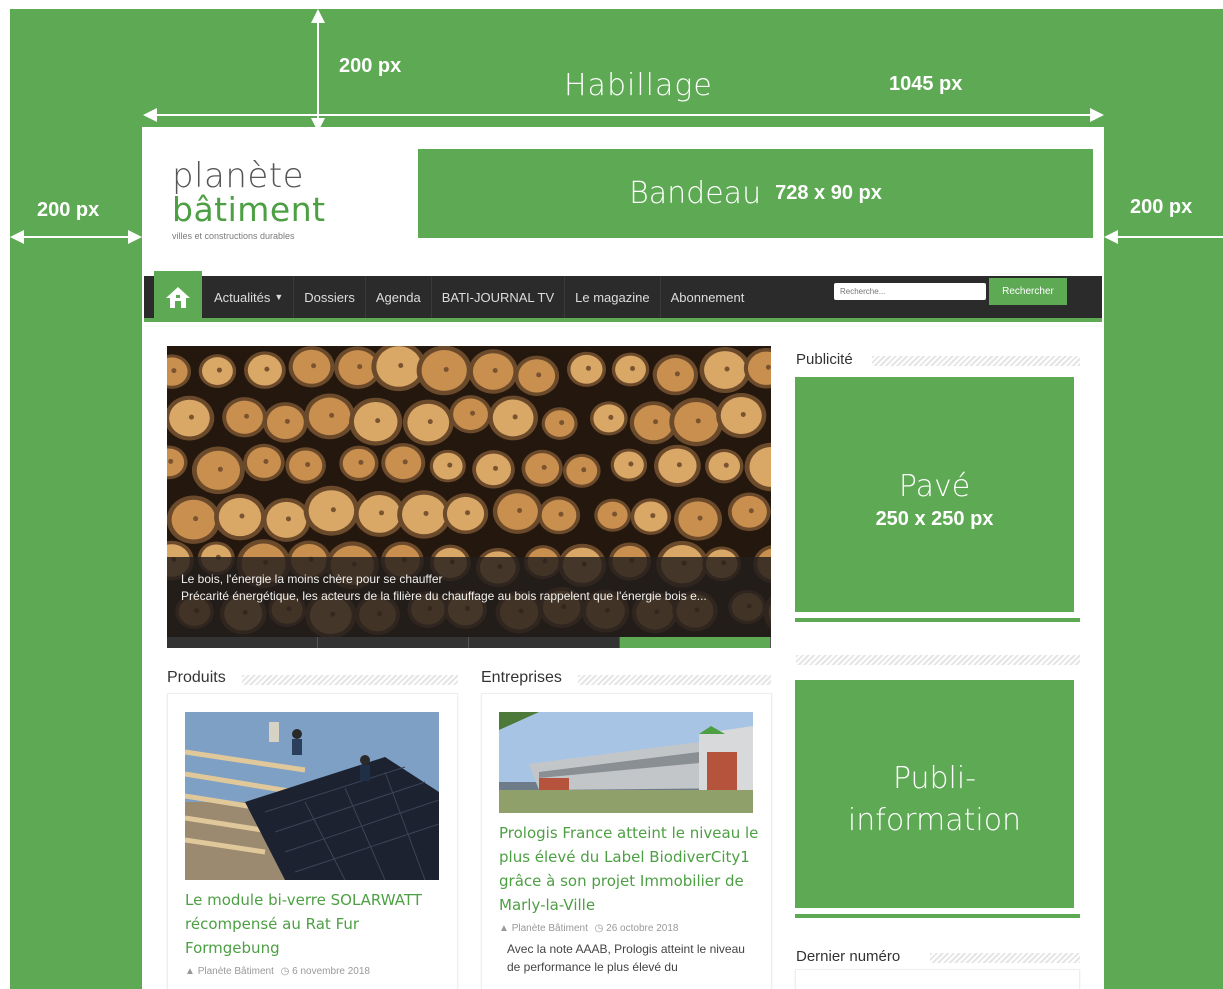  What do you see at coordinates (910, 291) in the screenshot?
I see `search-input` at bounding box center [910, 291].